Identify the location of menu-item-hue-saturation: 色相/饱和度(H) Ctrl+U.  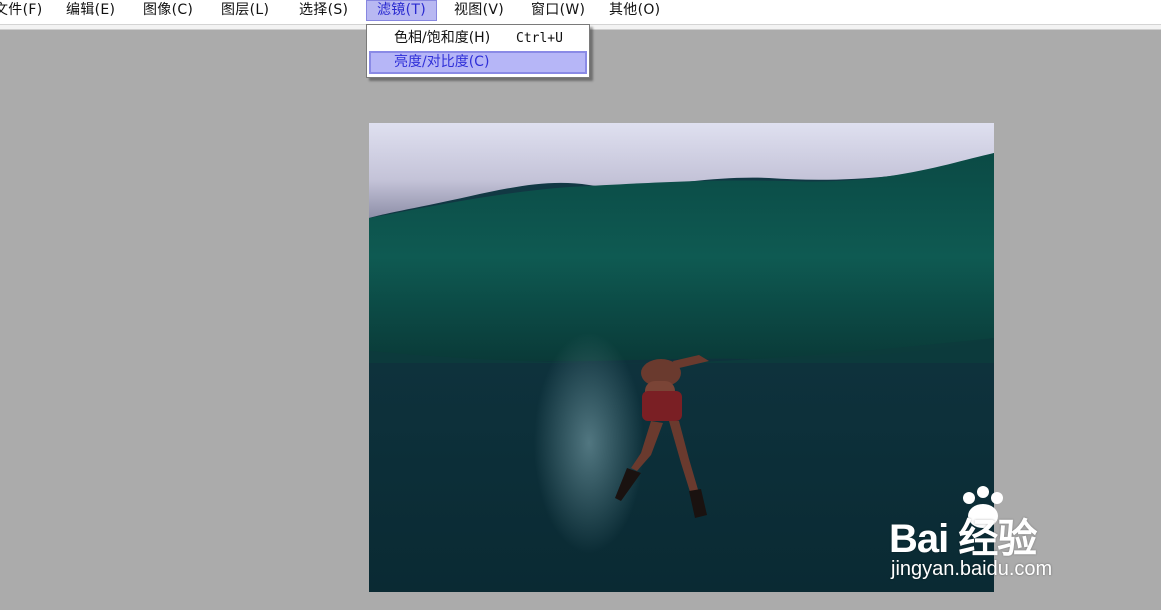
(476, 38).